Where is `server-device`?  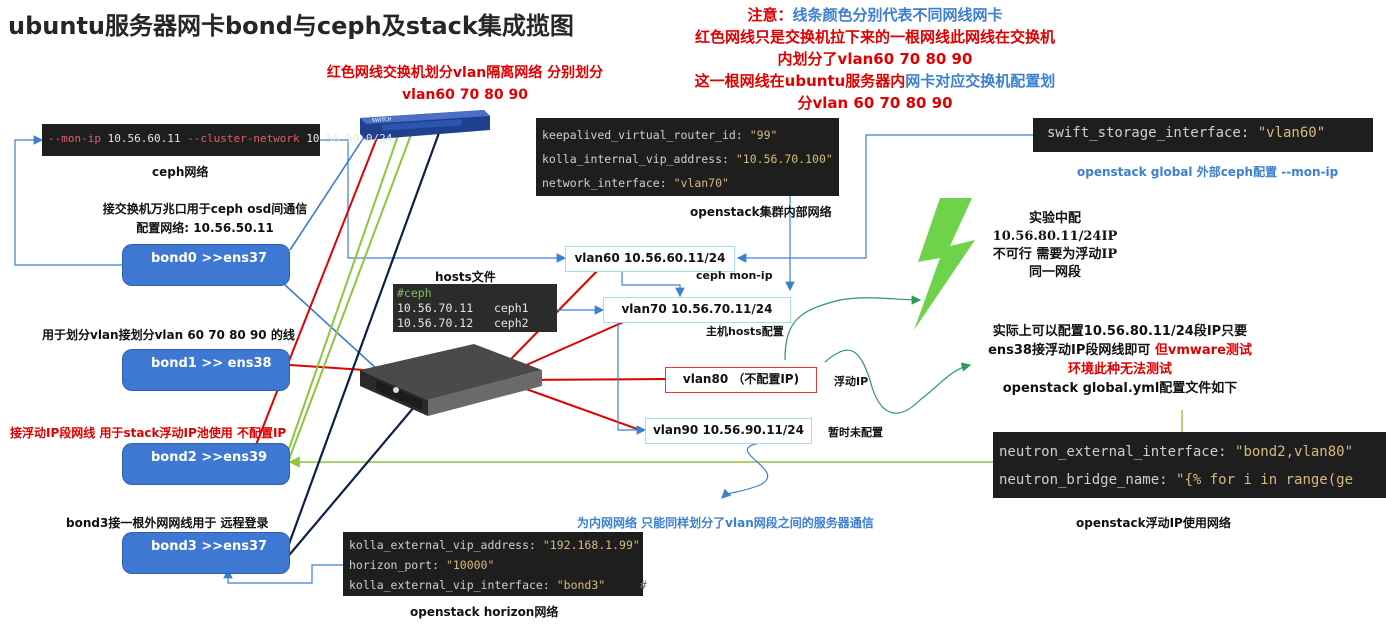
server-device is located at coordinates (451, 380).